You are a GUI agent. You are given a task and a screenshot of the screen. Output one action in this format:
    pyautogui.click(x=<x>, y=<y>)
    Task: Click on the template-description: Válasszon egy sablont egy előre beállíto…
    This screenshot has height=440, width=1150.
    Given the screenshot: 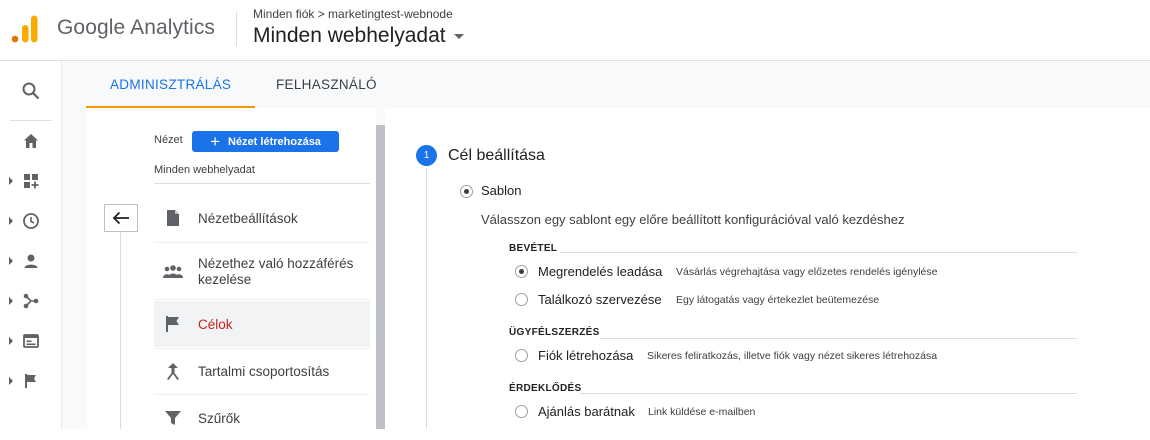 What is the action you would take?
    pyautogui.click(x=693, y=219)
    